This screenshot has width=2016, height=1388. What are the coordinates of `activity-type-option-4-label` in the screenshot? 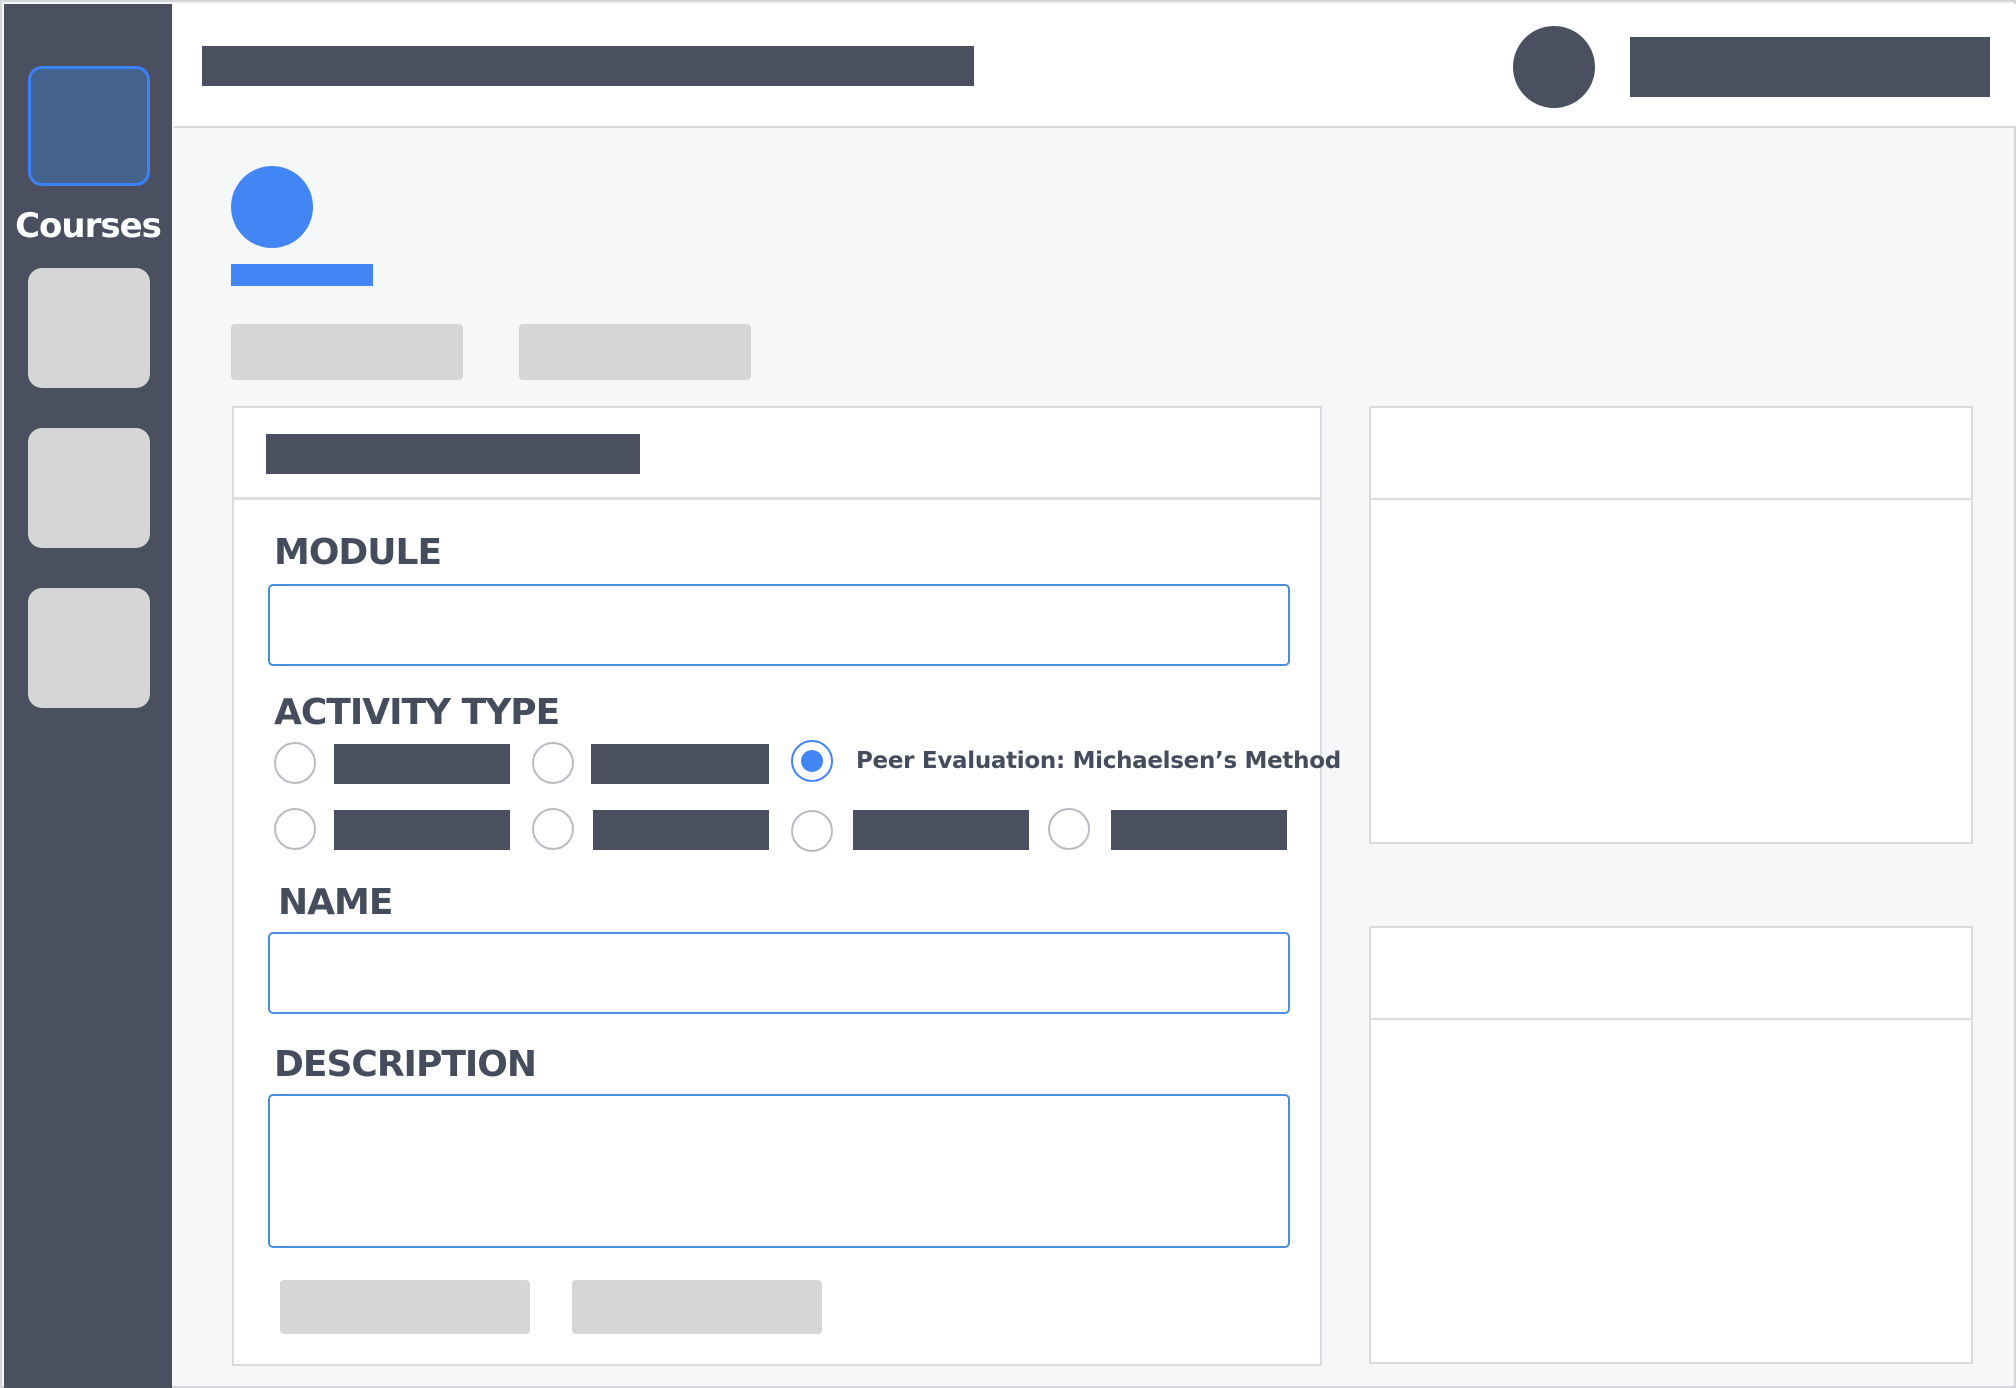 It's located at (422, 830).